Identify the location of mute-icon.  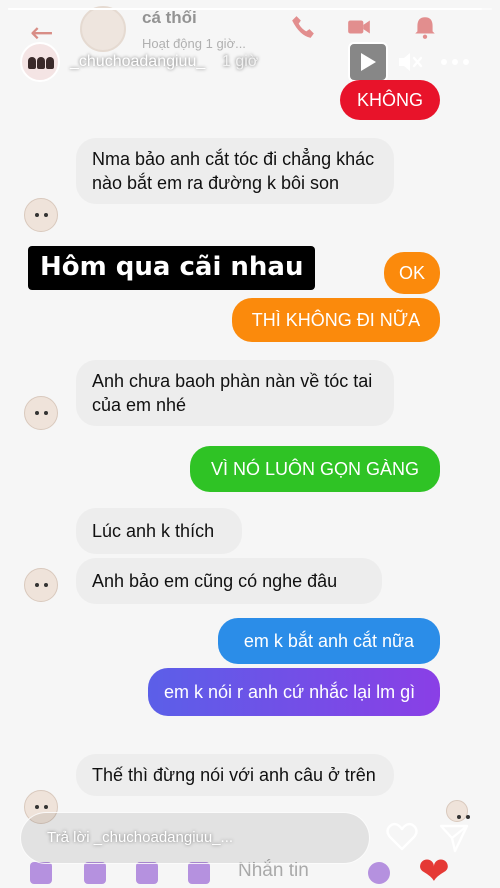
(410, 62).